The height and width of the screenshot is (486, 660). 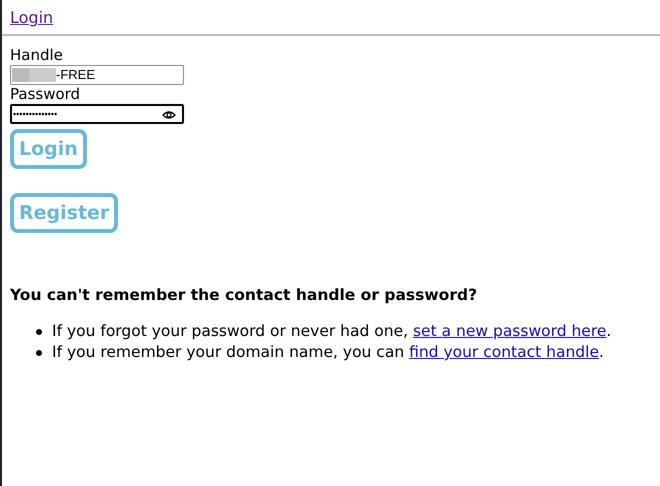 What do you see at coordinates (36, 55) in the screenshot?
I see `handle-label: Handle` at bounding box center [36, 55].